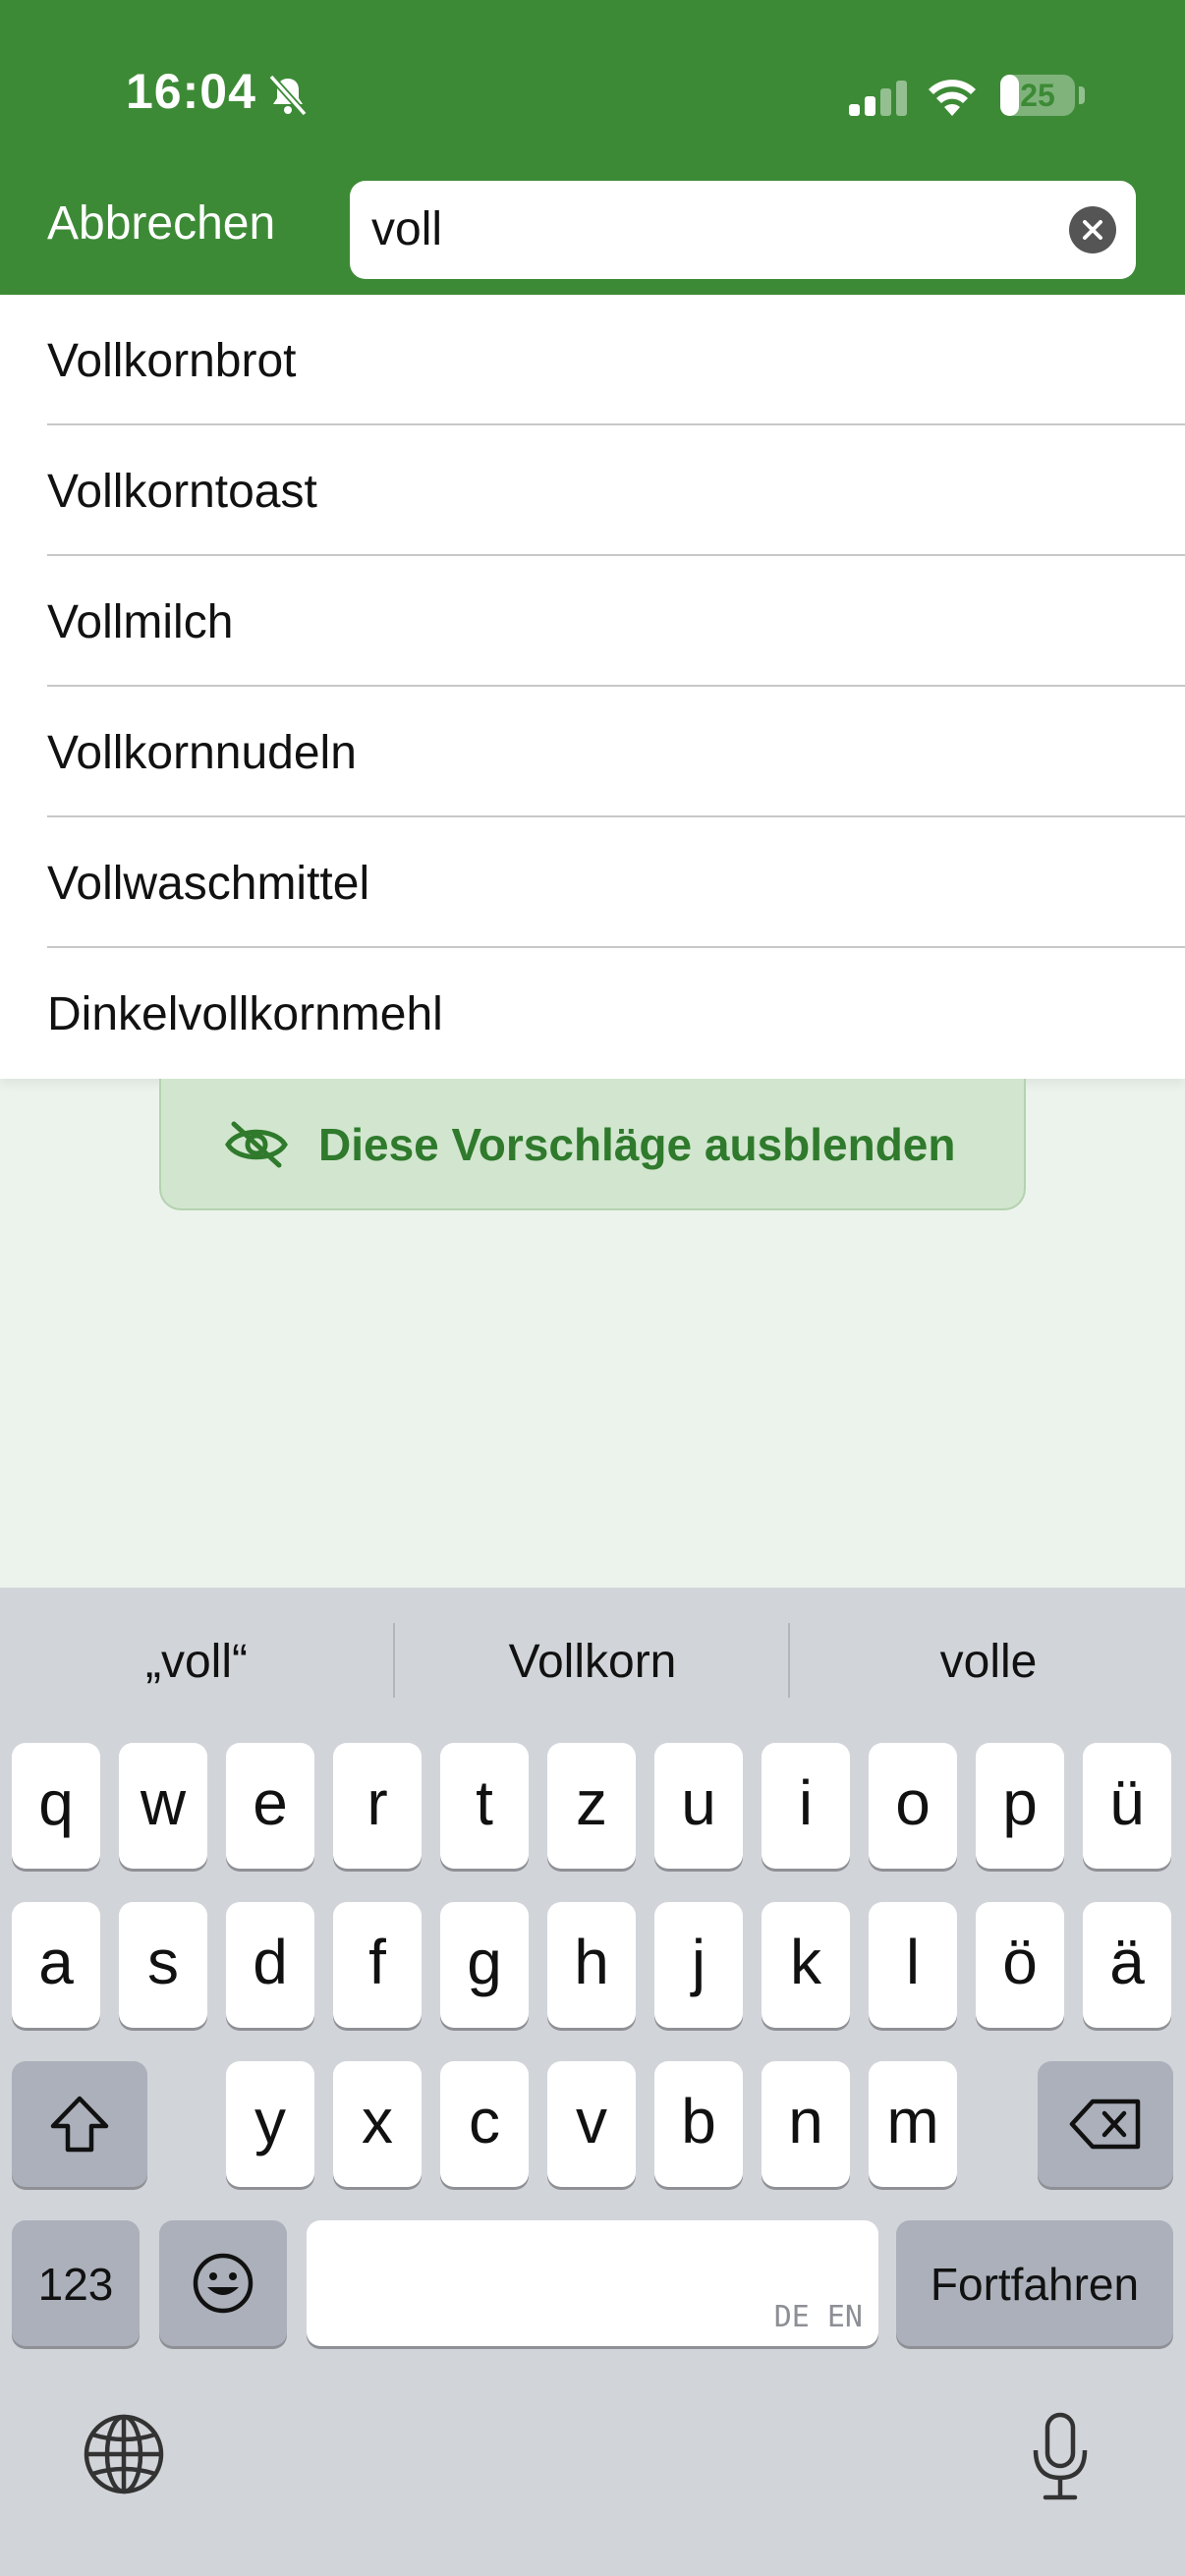 Image resolution: width=1185 pixels, height=2576 pixels. I want to click on space-language-hint: DE EN, so click(818, 2317).